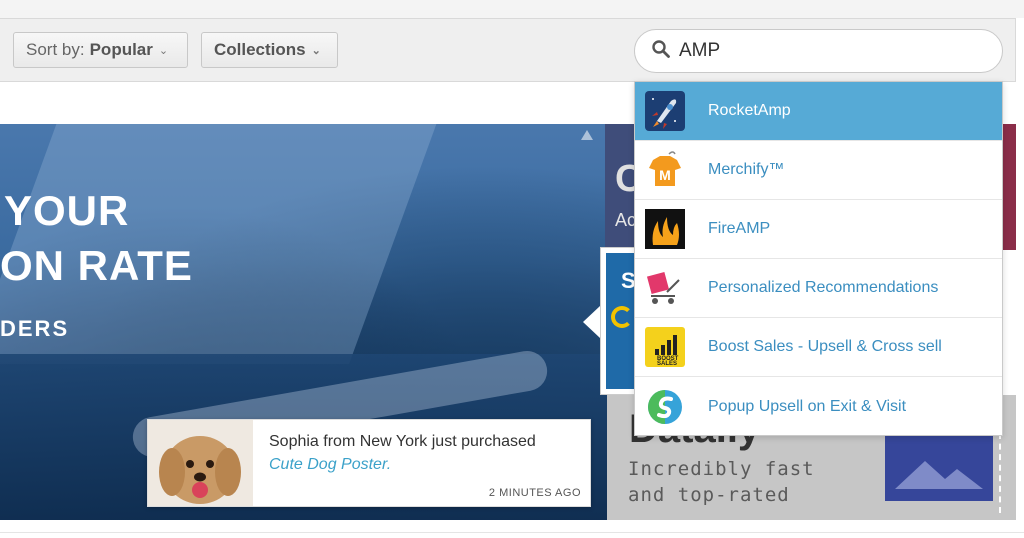  What do you see at coordinates (665, 175) in the screenshot?
I see `svg-text: M` at bounding box center [665, 175].